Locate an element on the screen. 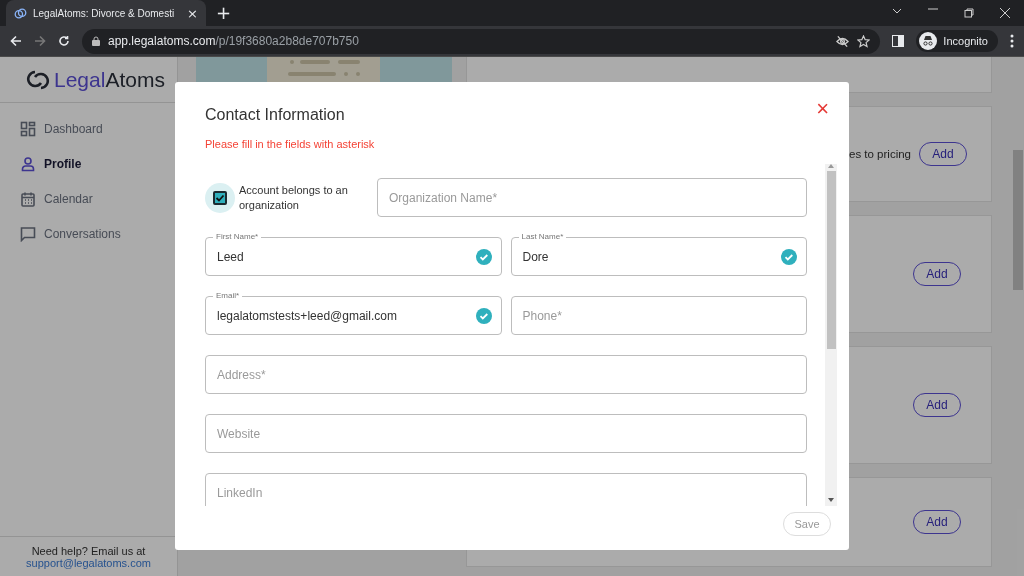 This screenshot has height=576, width=1024. input-field: Address* is located at coordinates (506, 374).